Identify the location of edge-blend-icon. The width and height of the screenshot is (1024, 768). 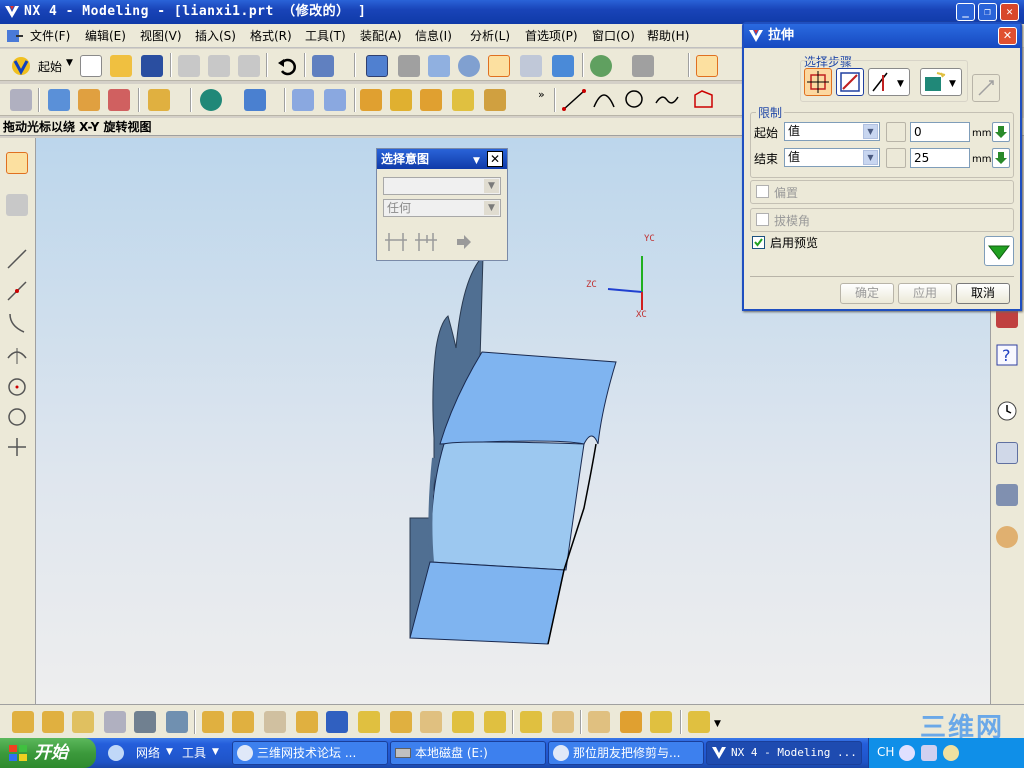
(303, 100).